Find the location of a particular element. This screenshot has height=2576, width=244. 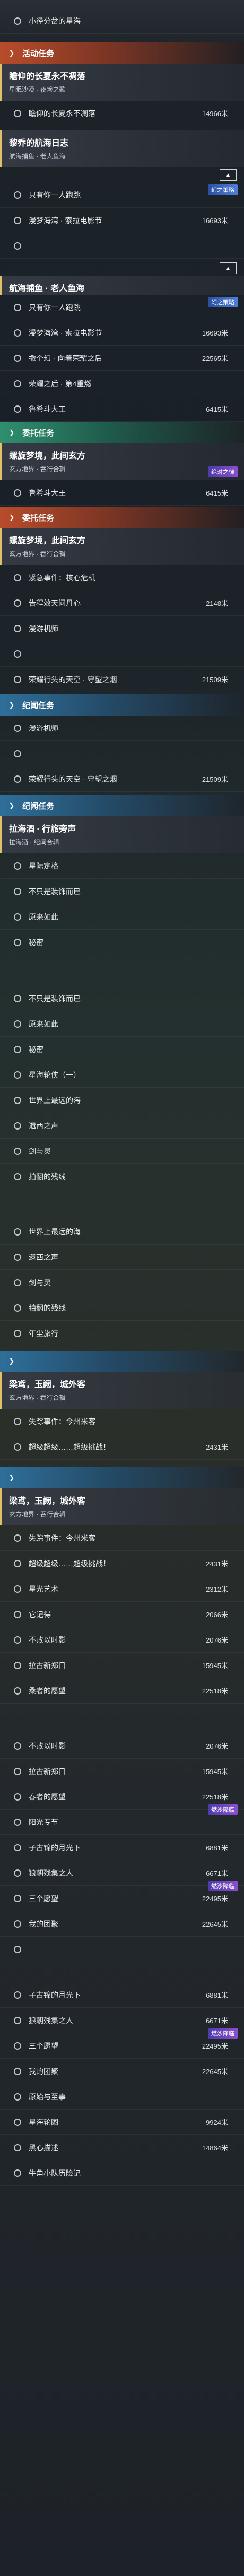

section-header: ❯ 活动任务 is located at coordinates (122, 53).